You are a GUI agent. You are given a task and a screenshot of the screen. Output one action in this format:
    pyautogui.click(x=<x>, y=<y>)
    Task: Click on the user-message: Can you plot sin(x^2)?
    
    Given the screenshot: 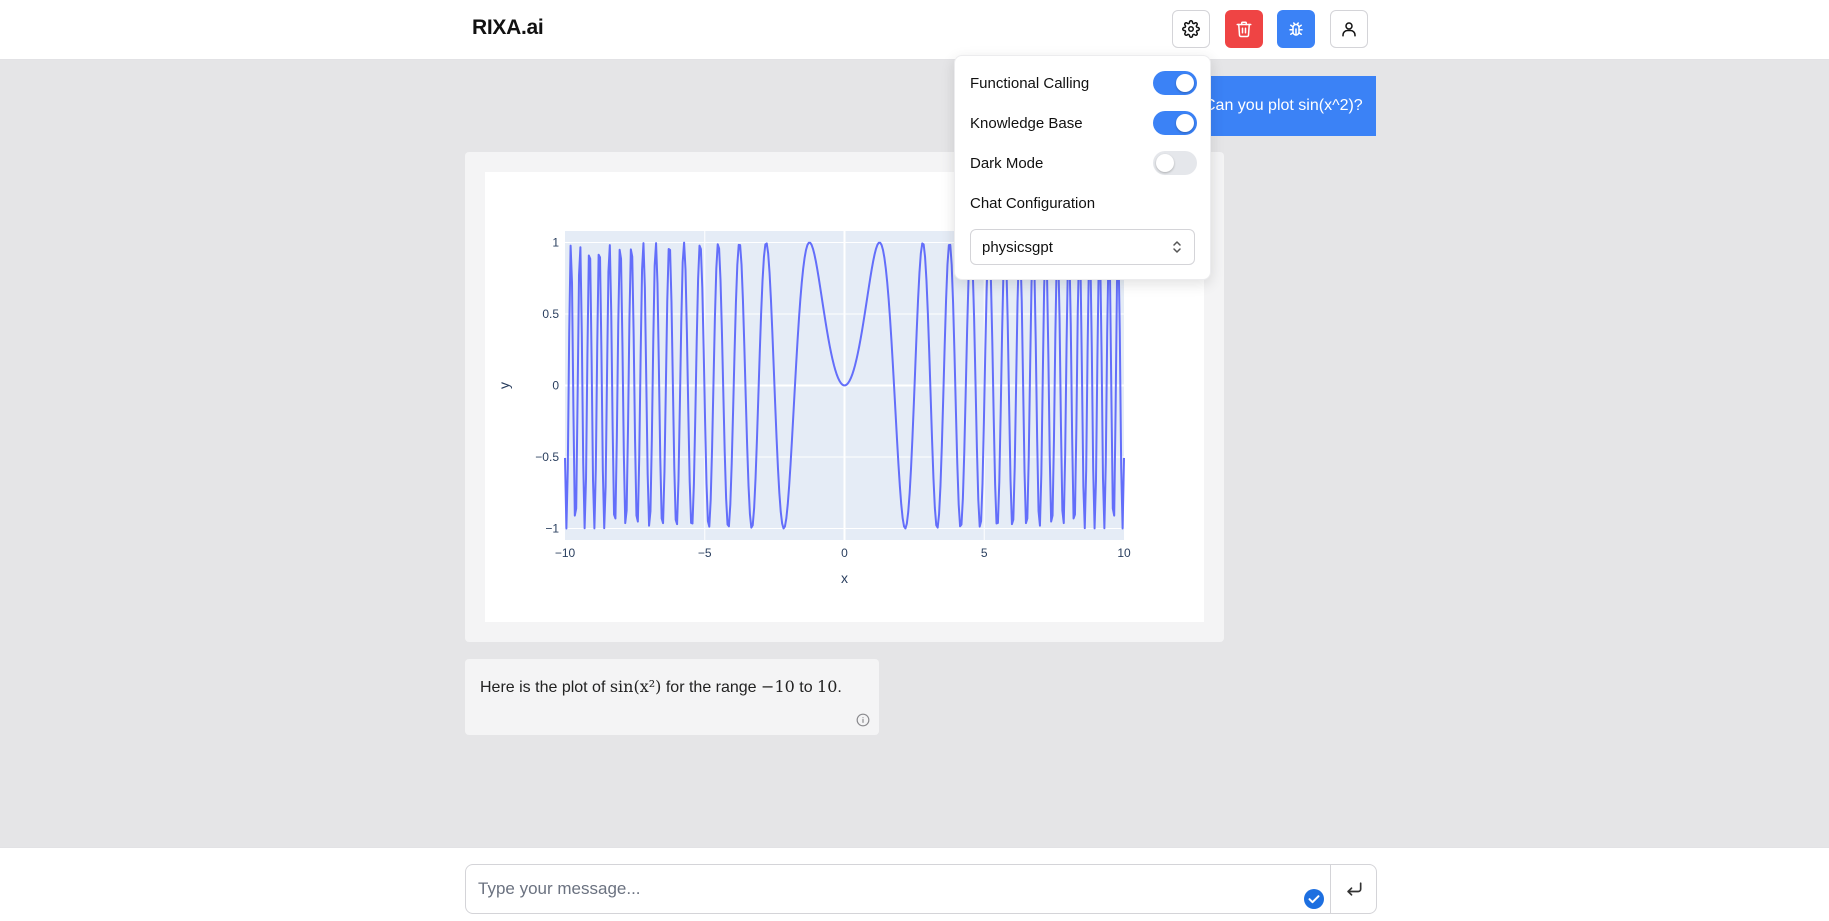 What is the action you would take?
    pyautogui.click(x=1283, y=106)
    